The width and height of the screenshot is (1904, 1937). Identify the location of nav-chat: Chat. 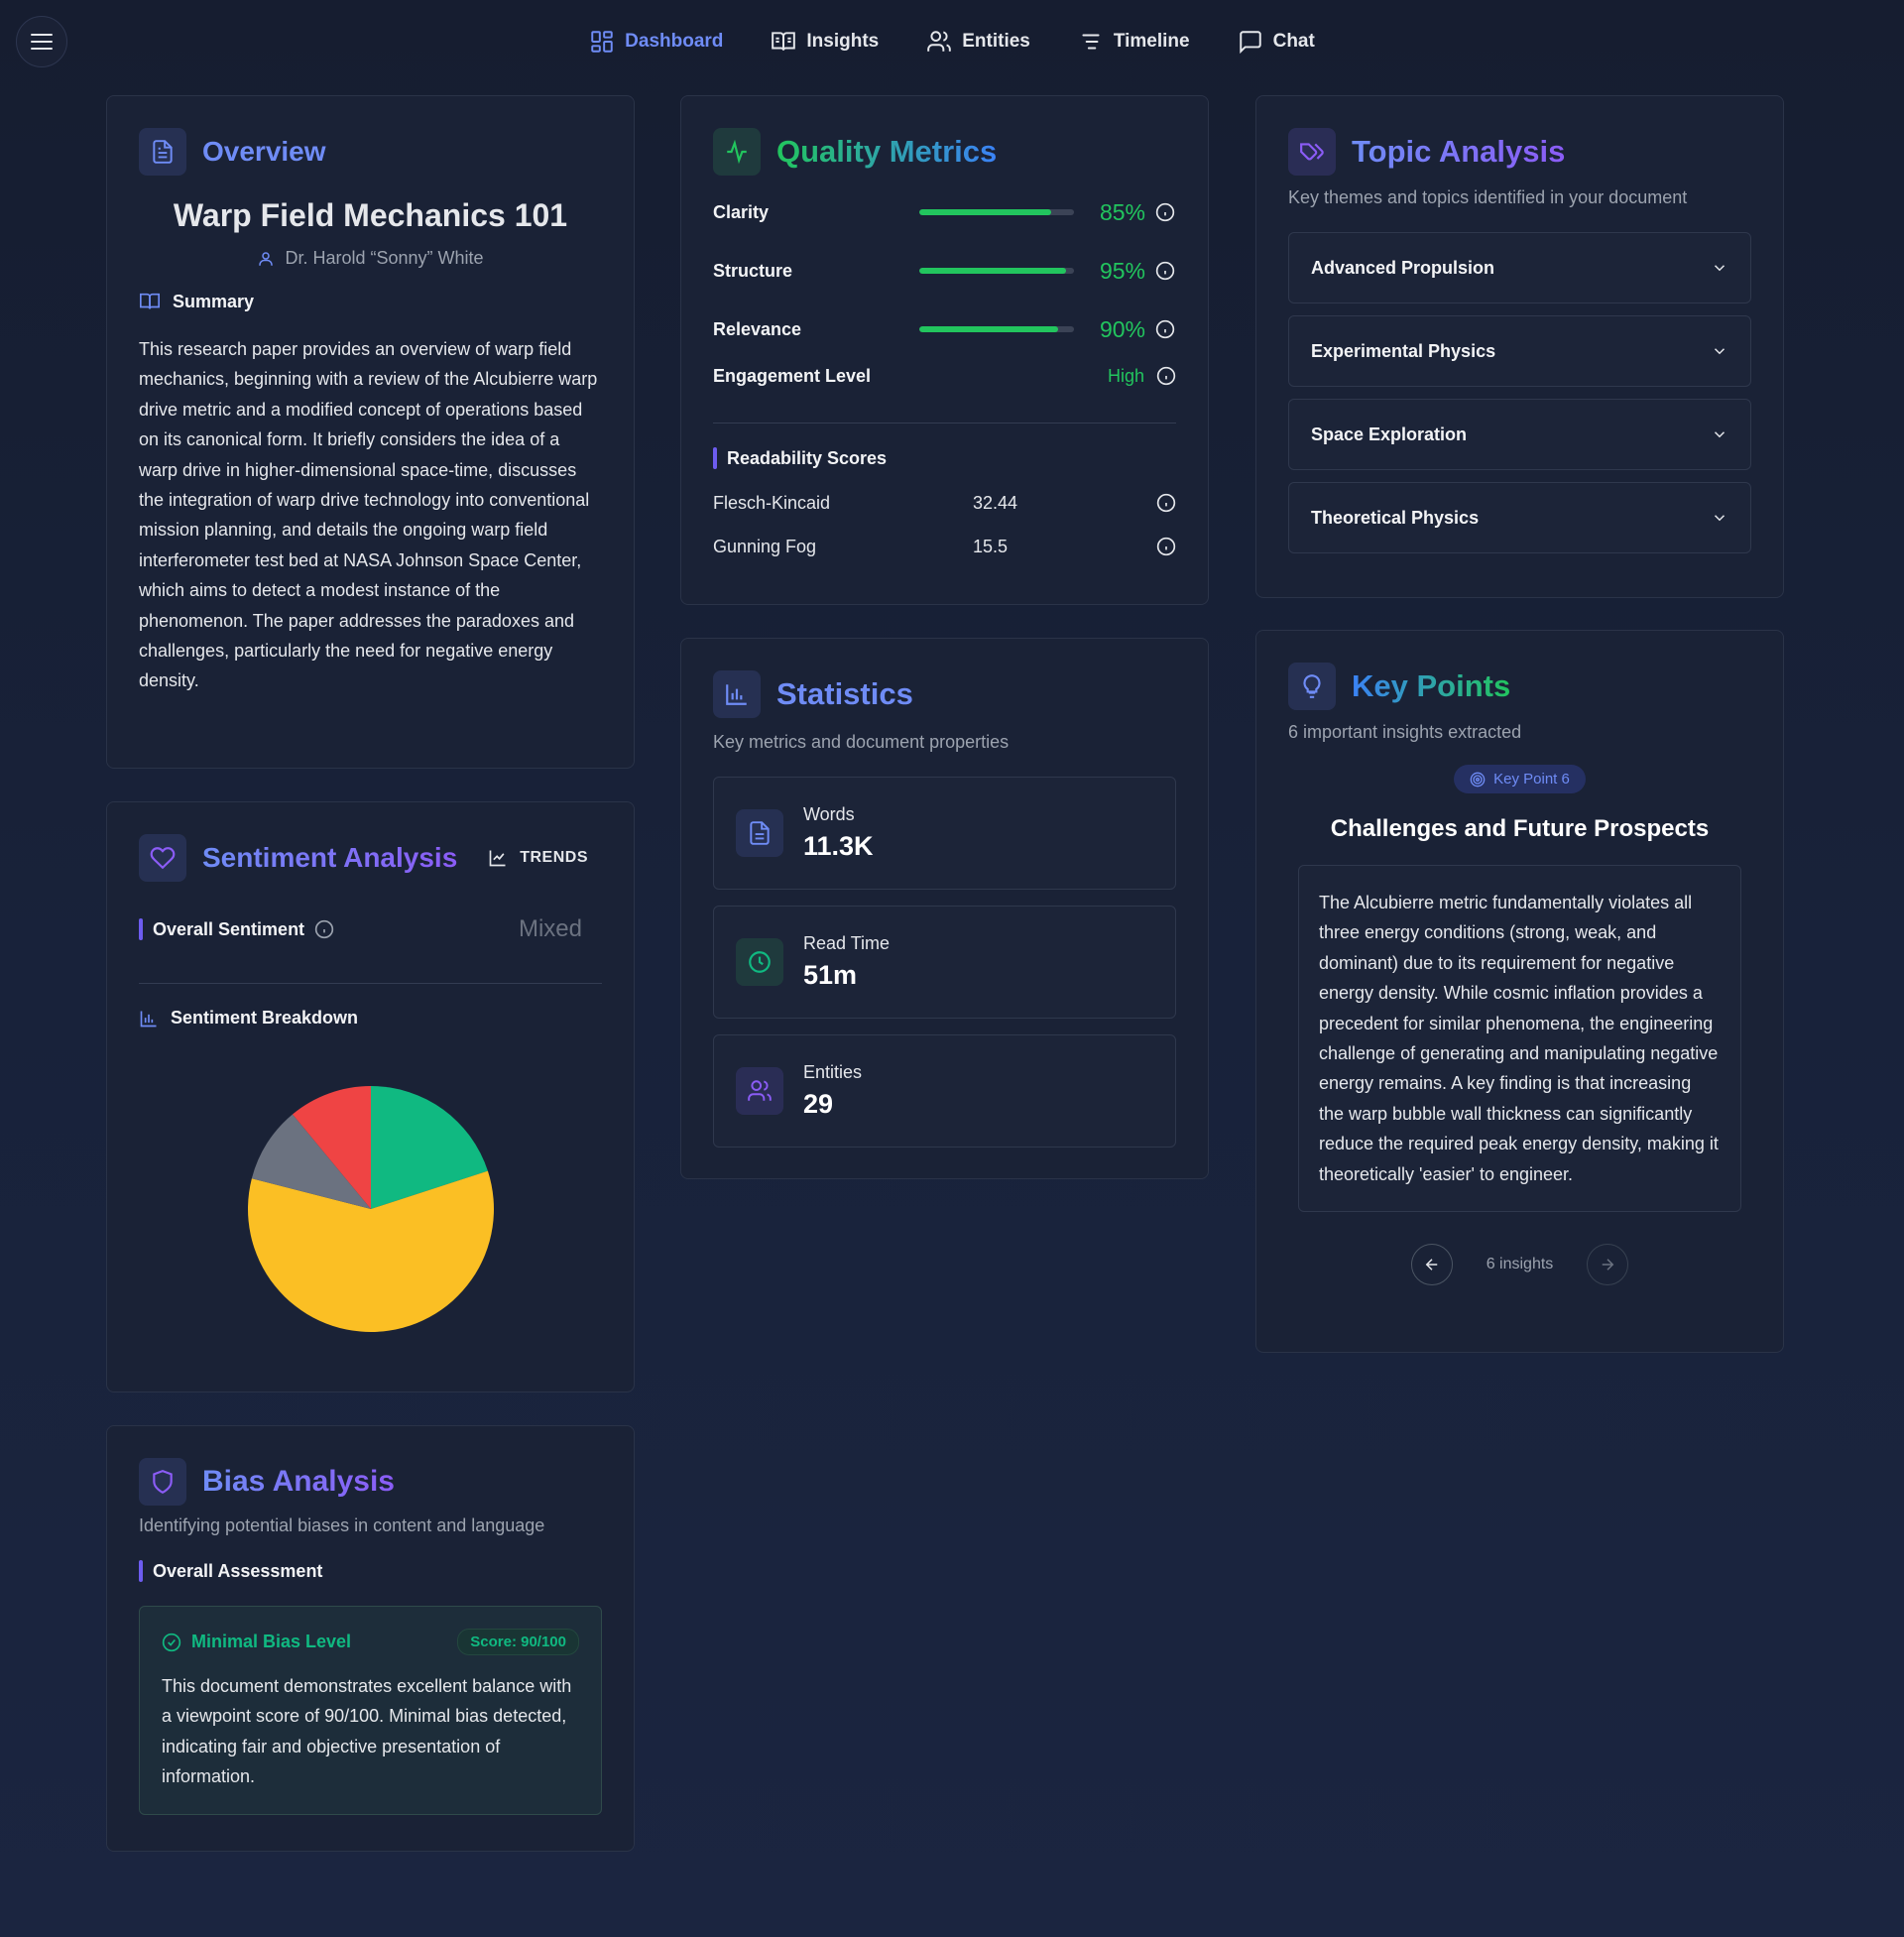
(1276, 42).